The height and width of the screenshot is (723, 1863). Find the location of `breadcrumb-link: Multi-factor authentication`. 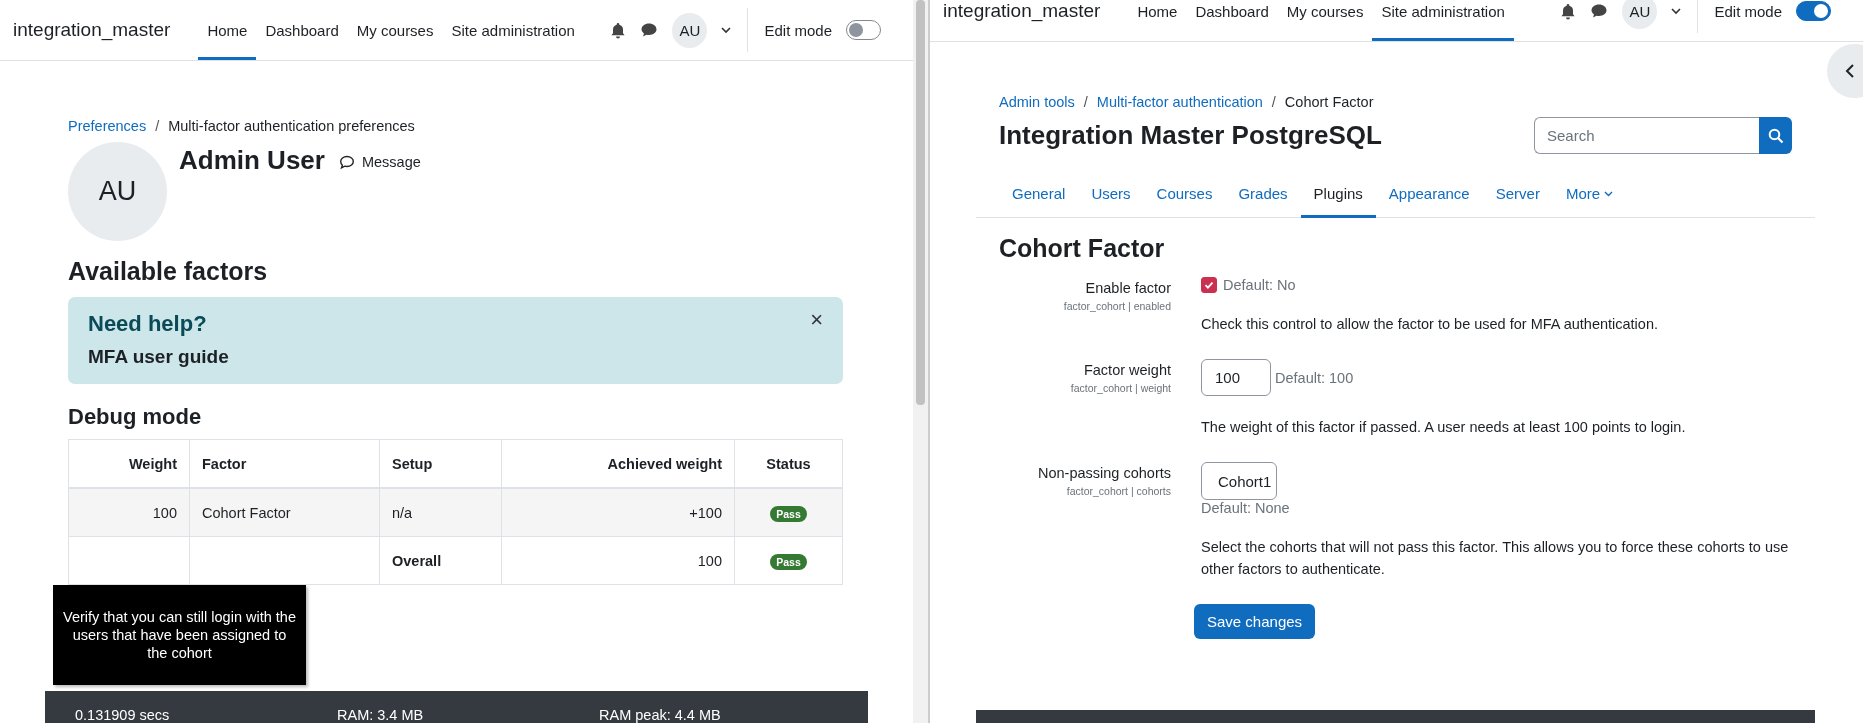

breadcrumb-link: Multi-factor authentication is located at coordinates (1179, 102).